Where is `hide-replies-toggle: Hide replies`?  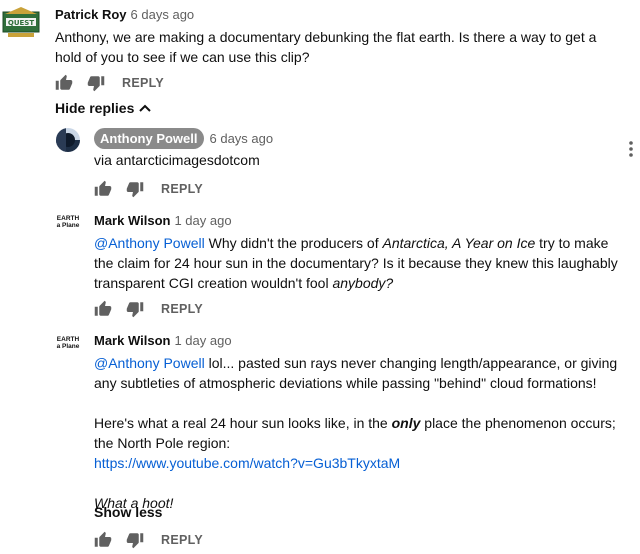 hide-replies-toggle: Hide replies is located at coordinates (103, 108).